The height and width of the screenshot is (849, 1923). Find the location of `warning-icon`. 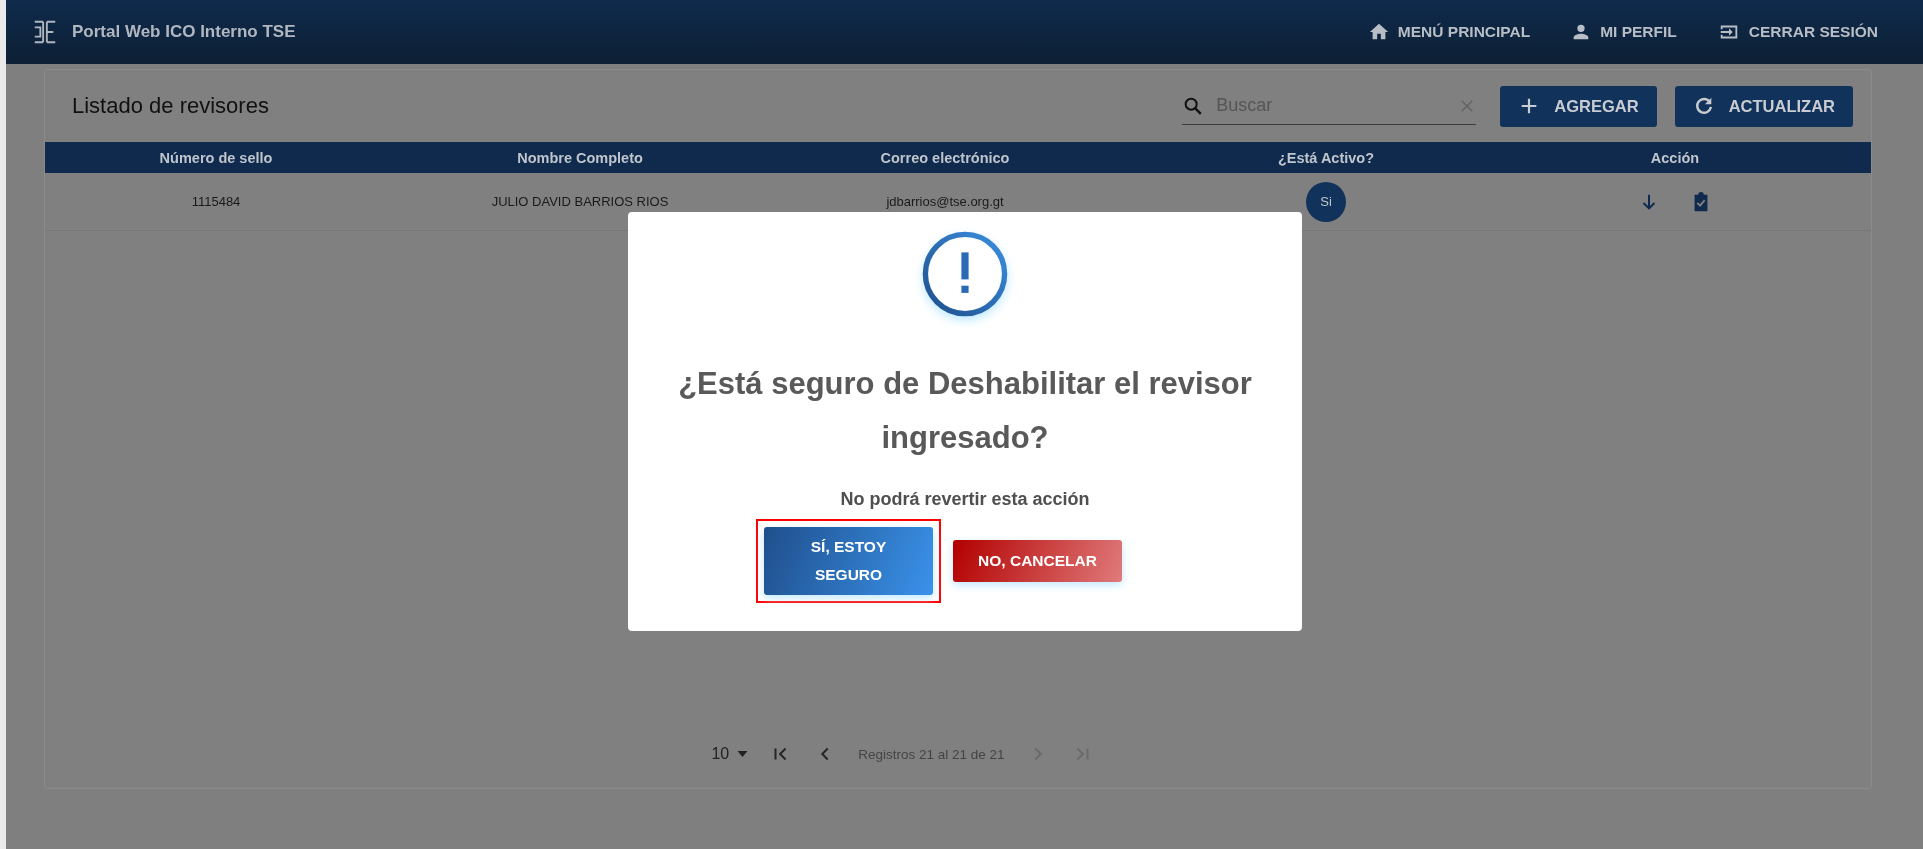

warning-icon is located at coordinates (965, 274).